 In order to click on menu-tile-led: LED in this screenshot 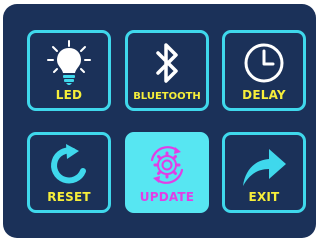, I will do `click(69, 70)`.